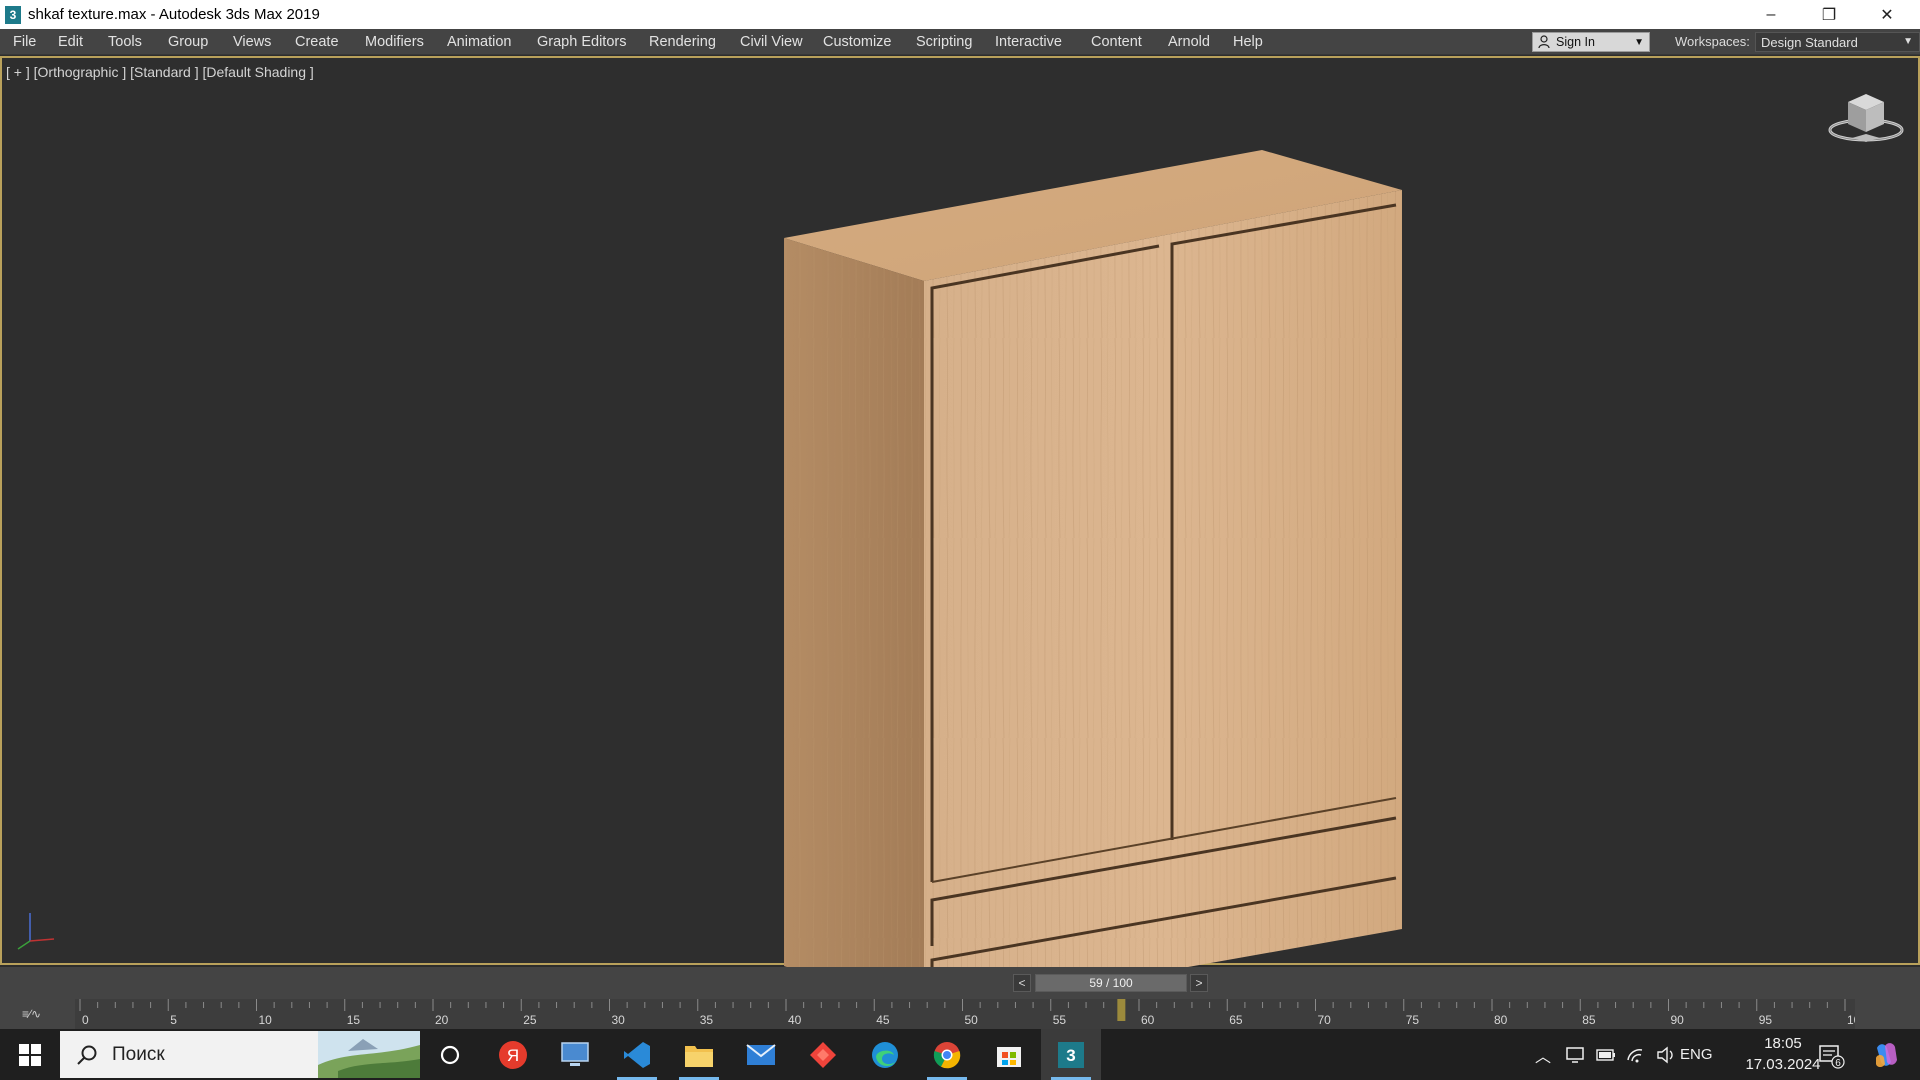 This screenshot has height=1080, width=1920. Describe the element at coordinates (266, 1020) in the screenshot. I see `track-tick-label: 10` at that location.